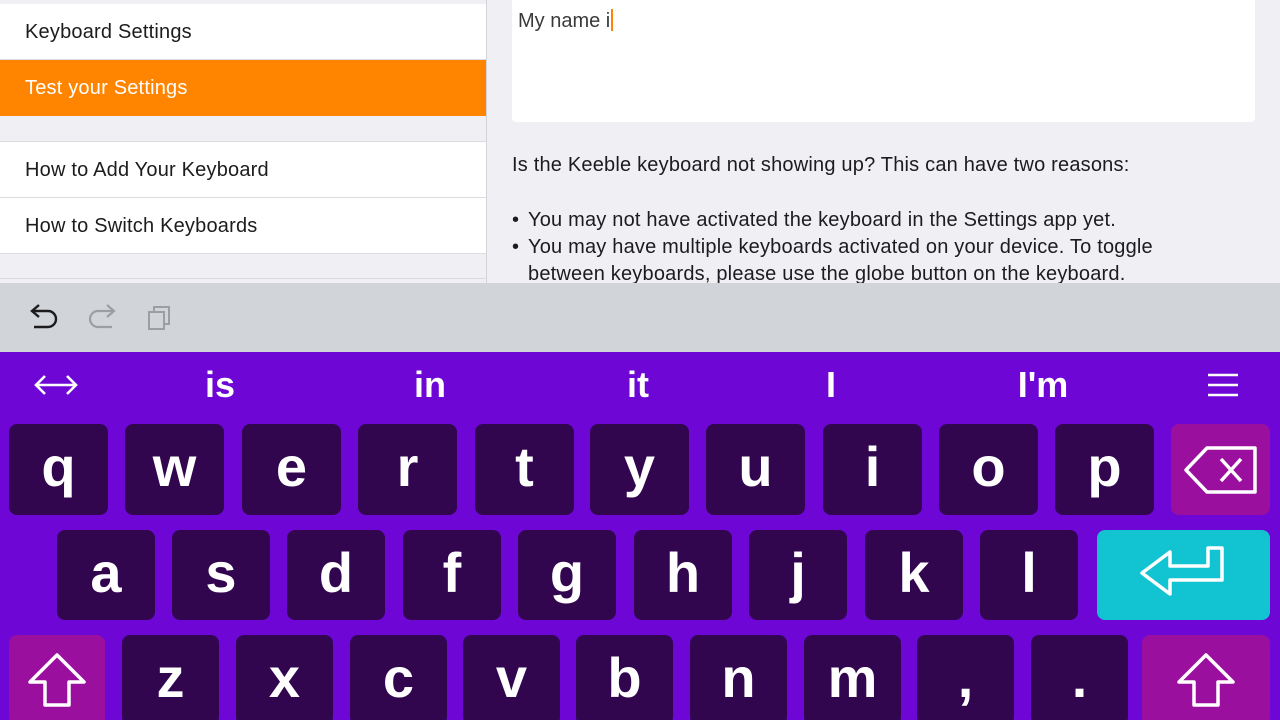 The height and width of the screenshot is (720, 1280). I want to click on sidebar-item-label: Keyboard Settings, so click(108, 31).